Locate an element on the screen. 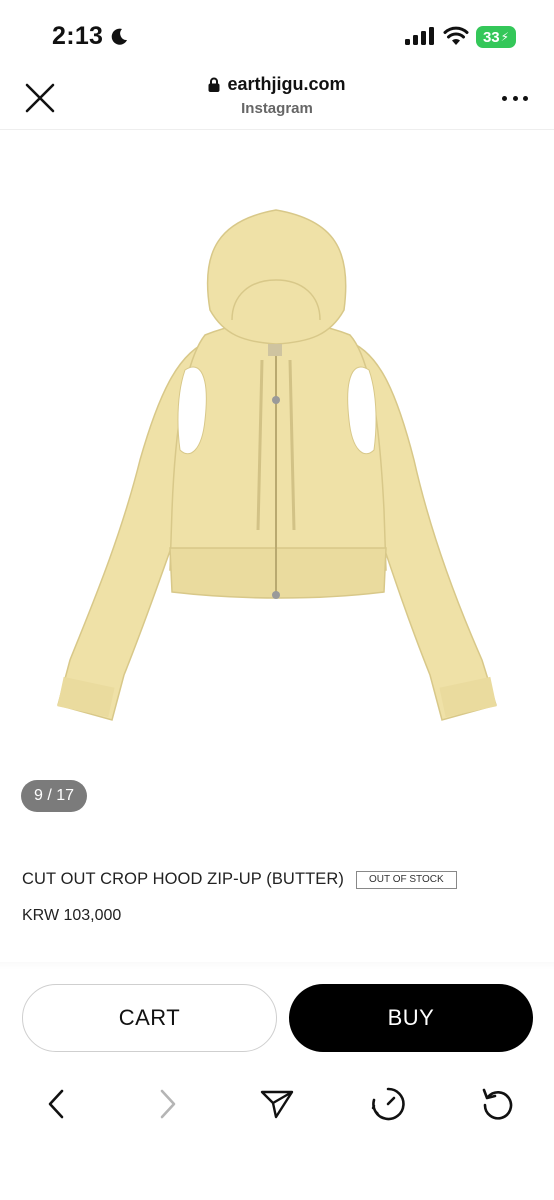 Image resolution: width=554 pixels, height=1200 pixels. browser-toolbar is located at coordinates (277, 1105).